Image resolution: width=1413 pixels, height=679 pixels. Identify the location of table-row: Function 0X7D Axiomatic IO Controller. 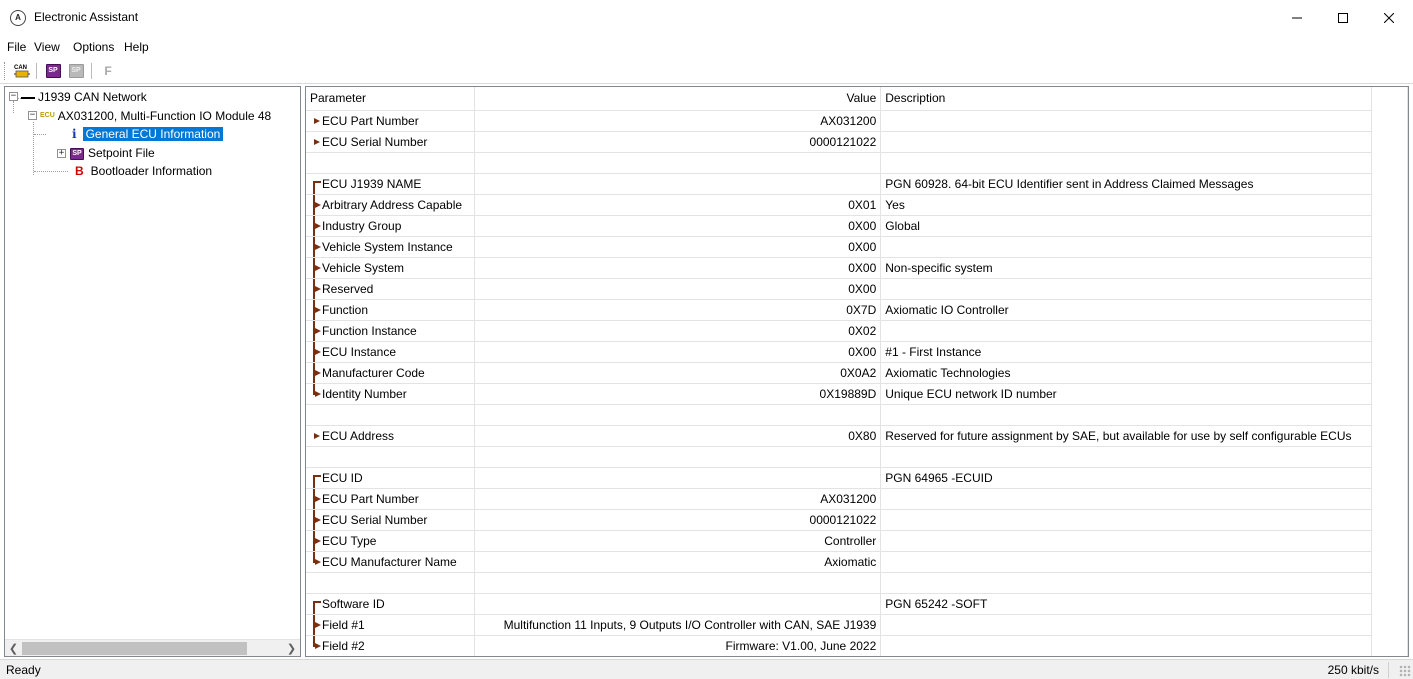
(857, 310).